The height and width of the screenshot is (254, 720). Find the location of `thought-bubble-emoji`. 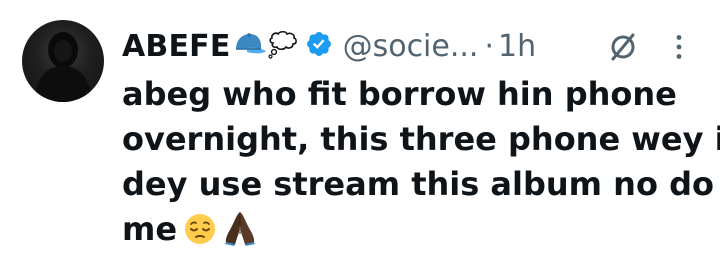

thought-bubble-emoji is located at coordinates (283, 46).